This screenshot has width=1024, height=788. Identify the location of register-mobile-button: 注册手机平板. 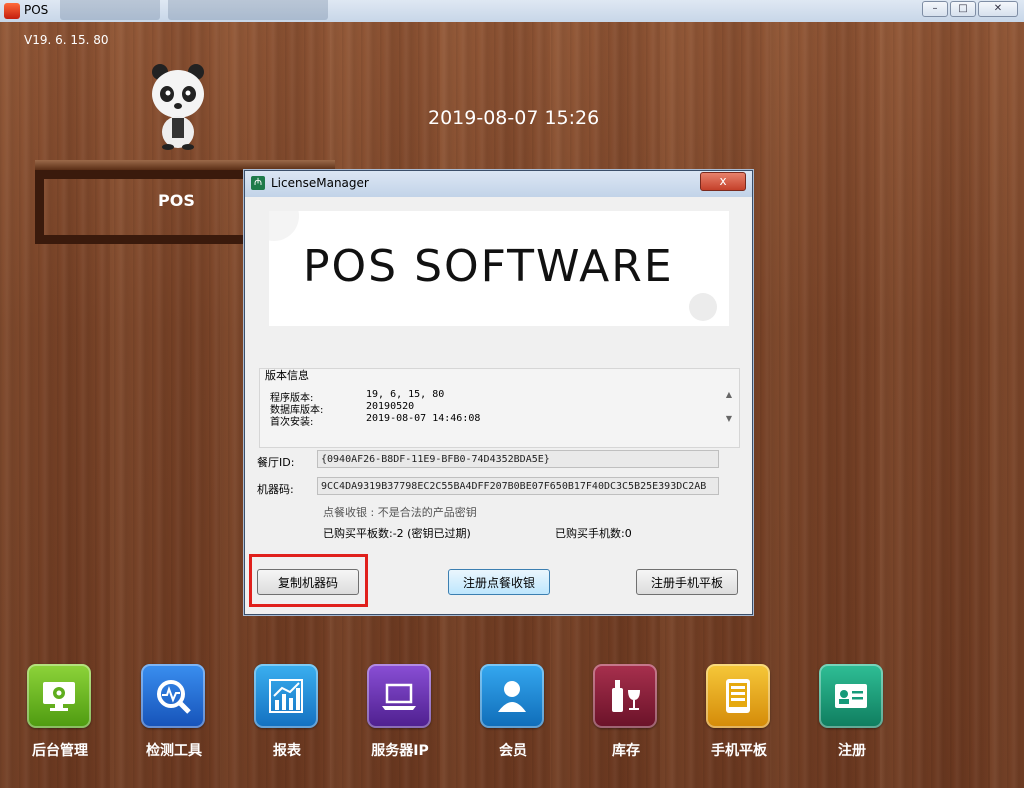
(687, 582).